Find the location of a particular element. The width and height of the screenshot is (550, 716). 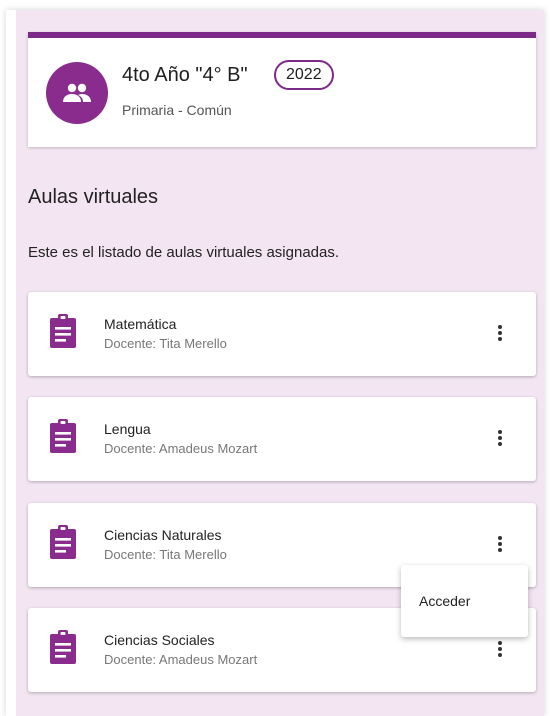

room-name: Lengua is located at coordinates (127, 429).